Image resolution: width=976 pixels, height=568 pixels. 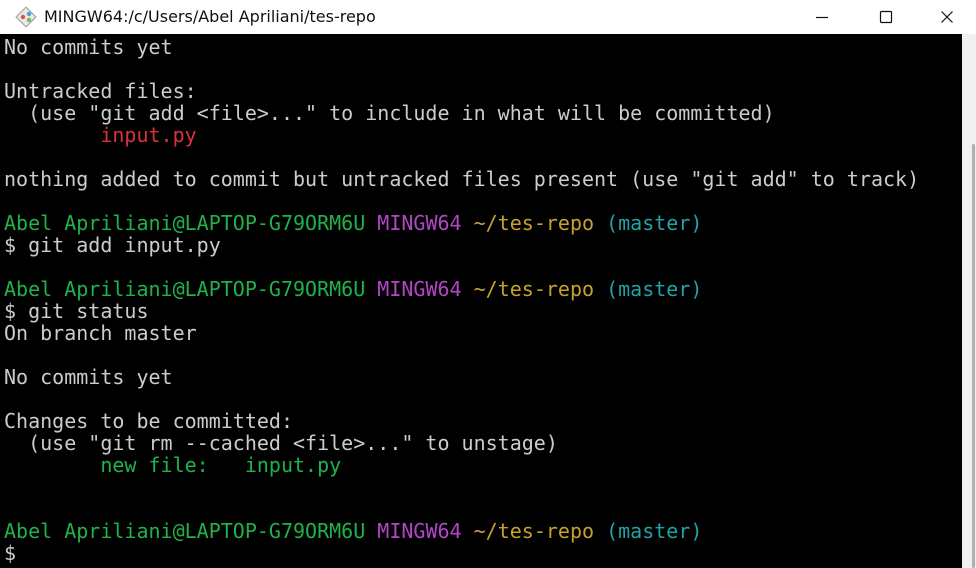 I want to click on close-icon, so click(x=947, y=17).